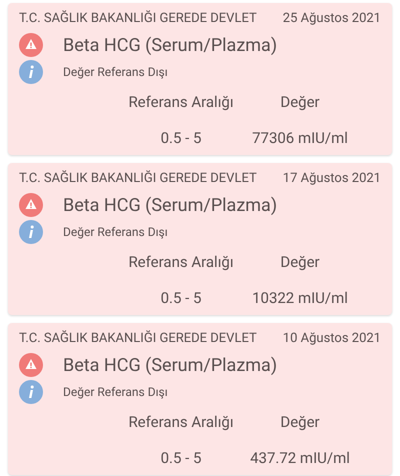 The width and height of the screenshot is (400, 476). What do you see at coordinates (331, 19) in the screenshot?
I see `result-date: 25 Ağustos 2021` at bounding box center [331, 19].